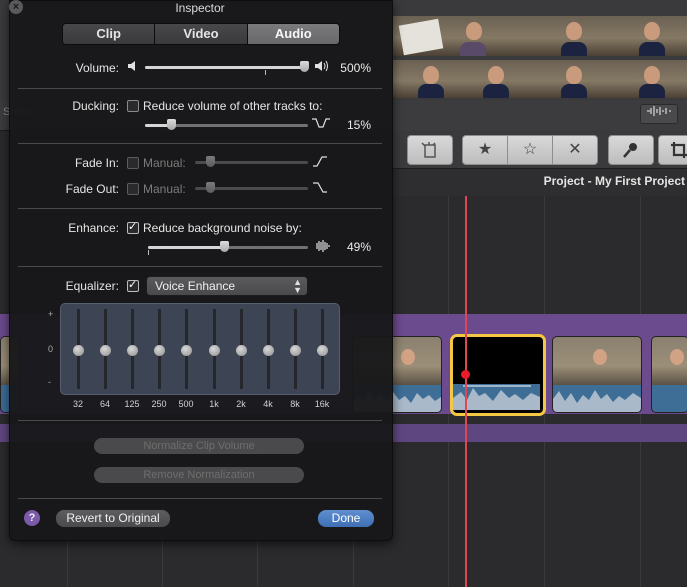 The height and width of the screenshot is (587, 687). Describe the element at coordinates (320, 188) in the screenshot. I see `fade-out-curve-icon` at that location.